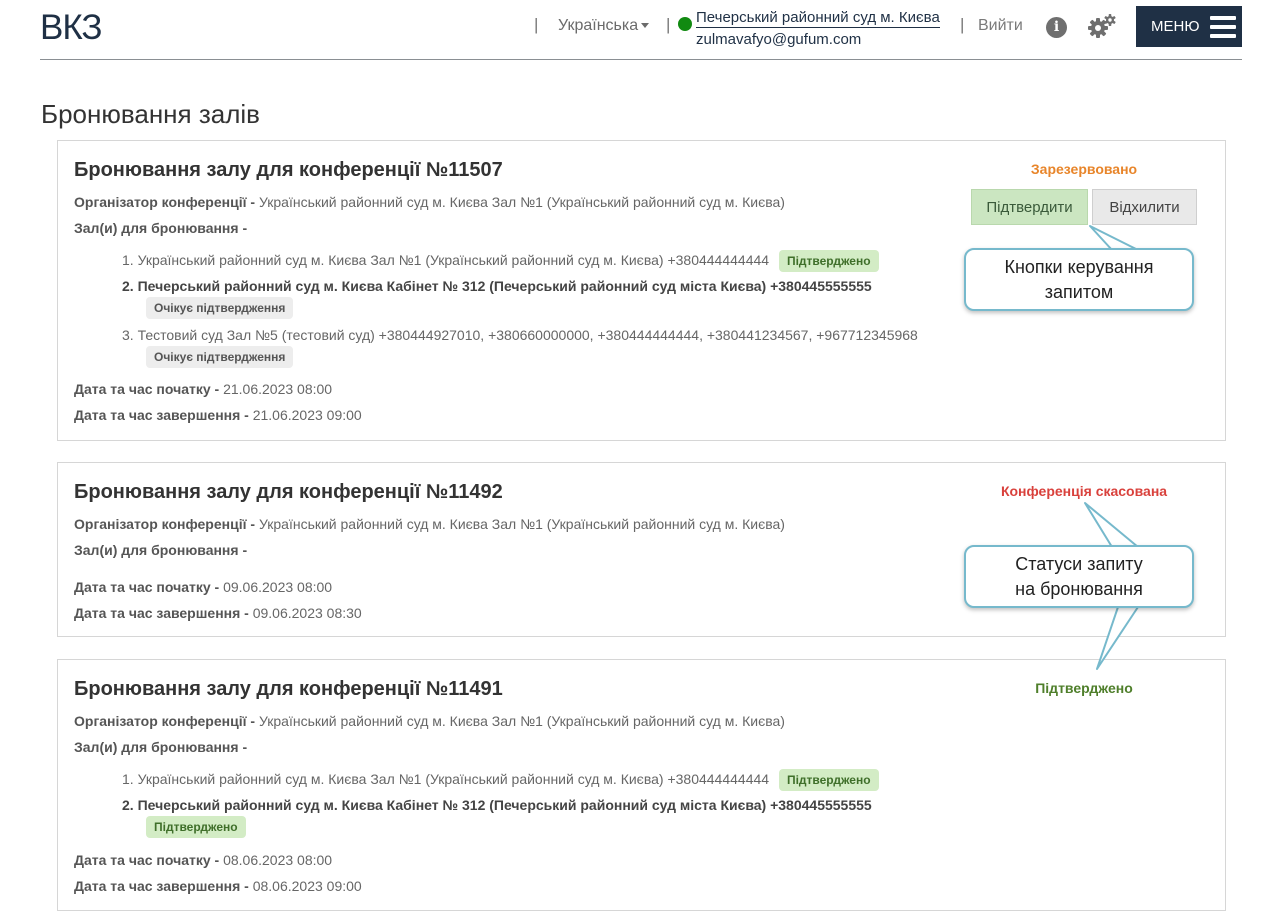 The width and height of the screenshot is (1280, 924). Describe the element at coordinates (1079, 292) in the screenshot. I see `callout-text: запитом` at that location.